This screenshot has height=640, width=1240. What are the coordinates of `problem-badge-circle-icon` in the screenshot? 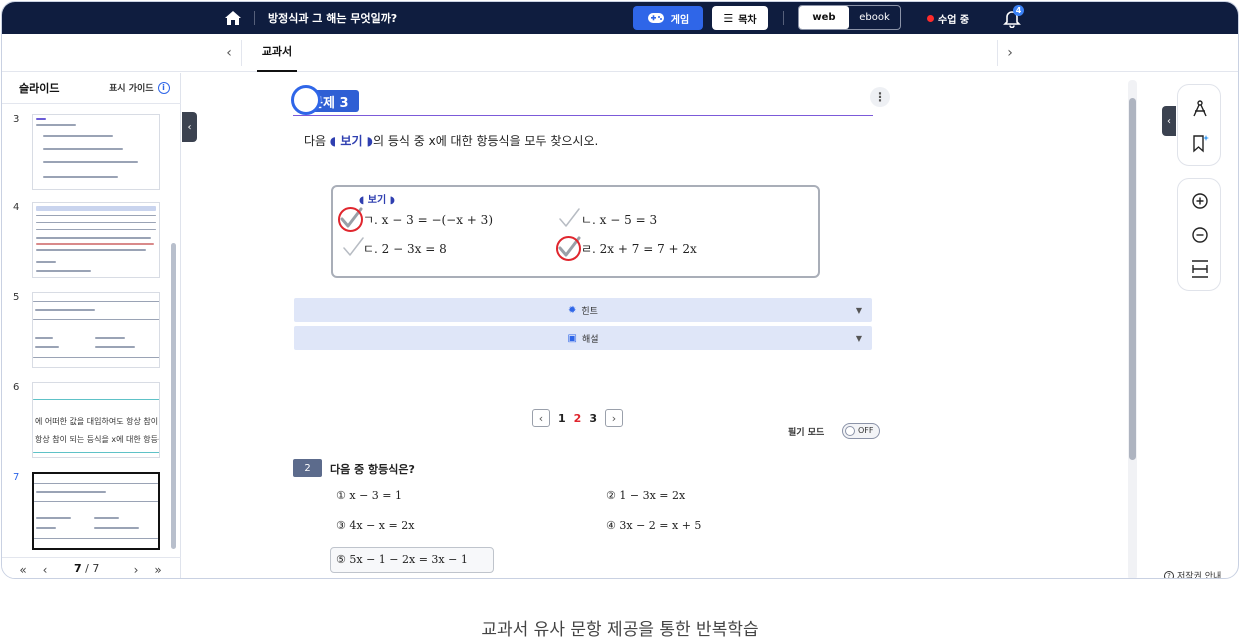 It's located at (306, 100).